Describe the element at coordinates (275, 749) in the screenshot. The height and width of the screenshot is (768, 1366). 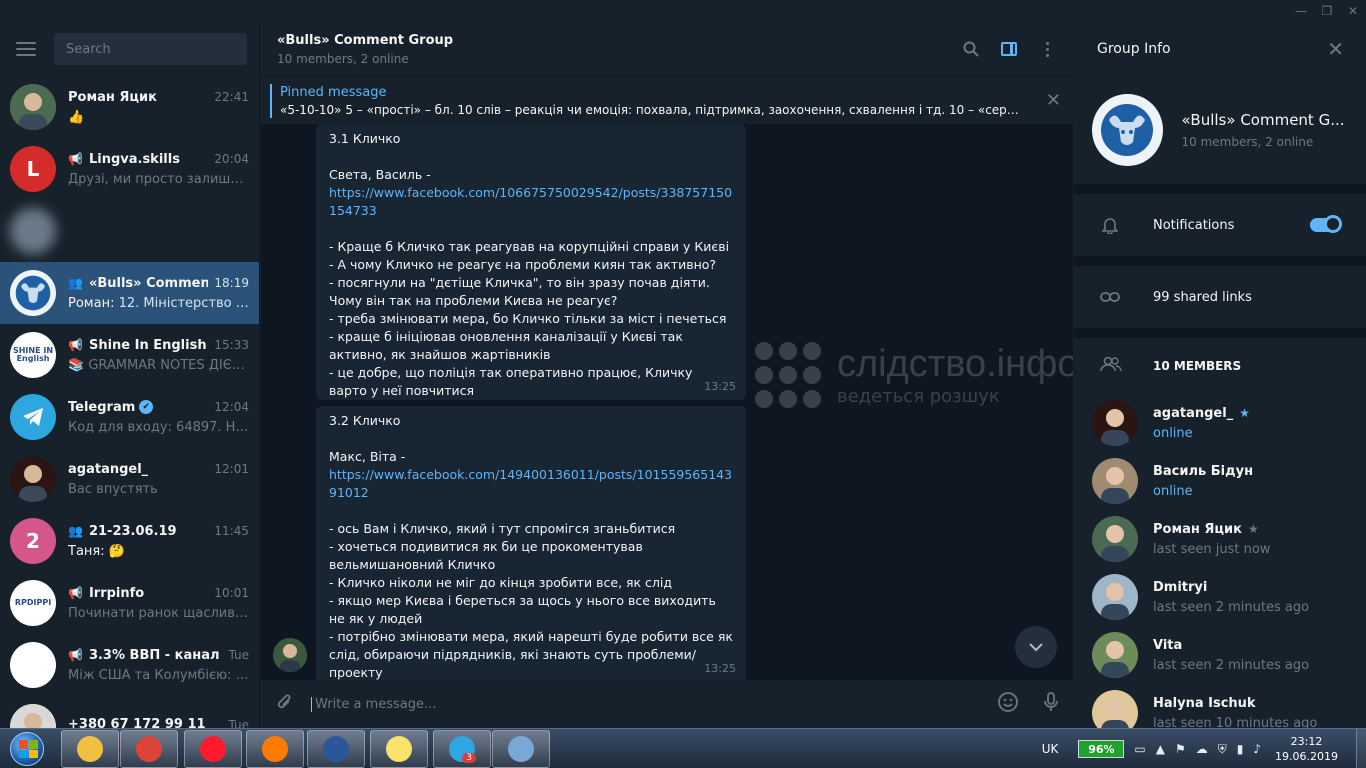
I see `taskbar-app-firefox` at that location.